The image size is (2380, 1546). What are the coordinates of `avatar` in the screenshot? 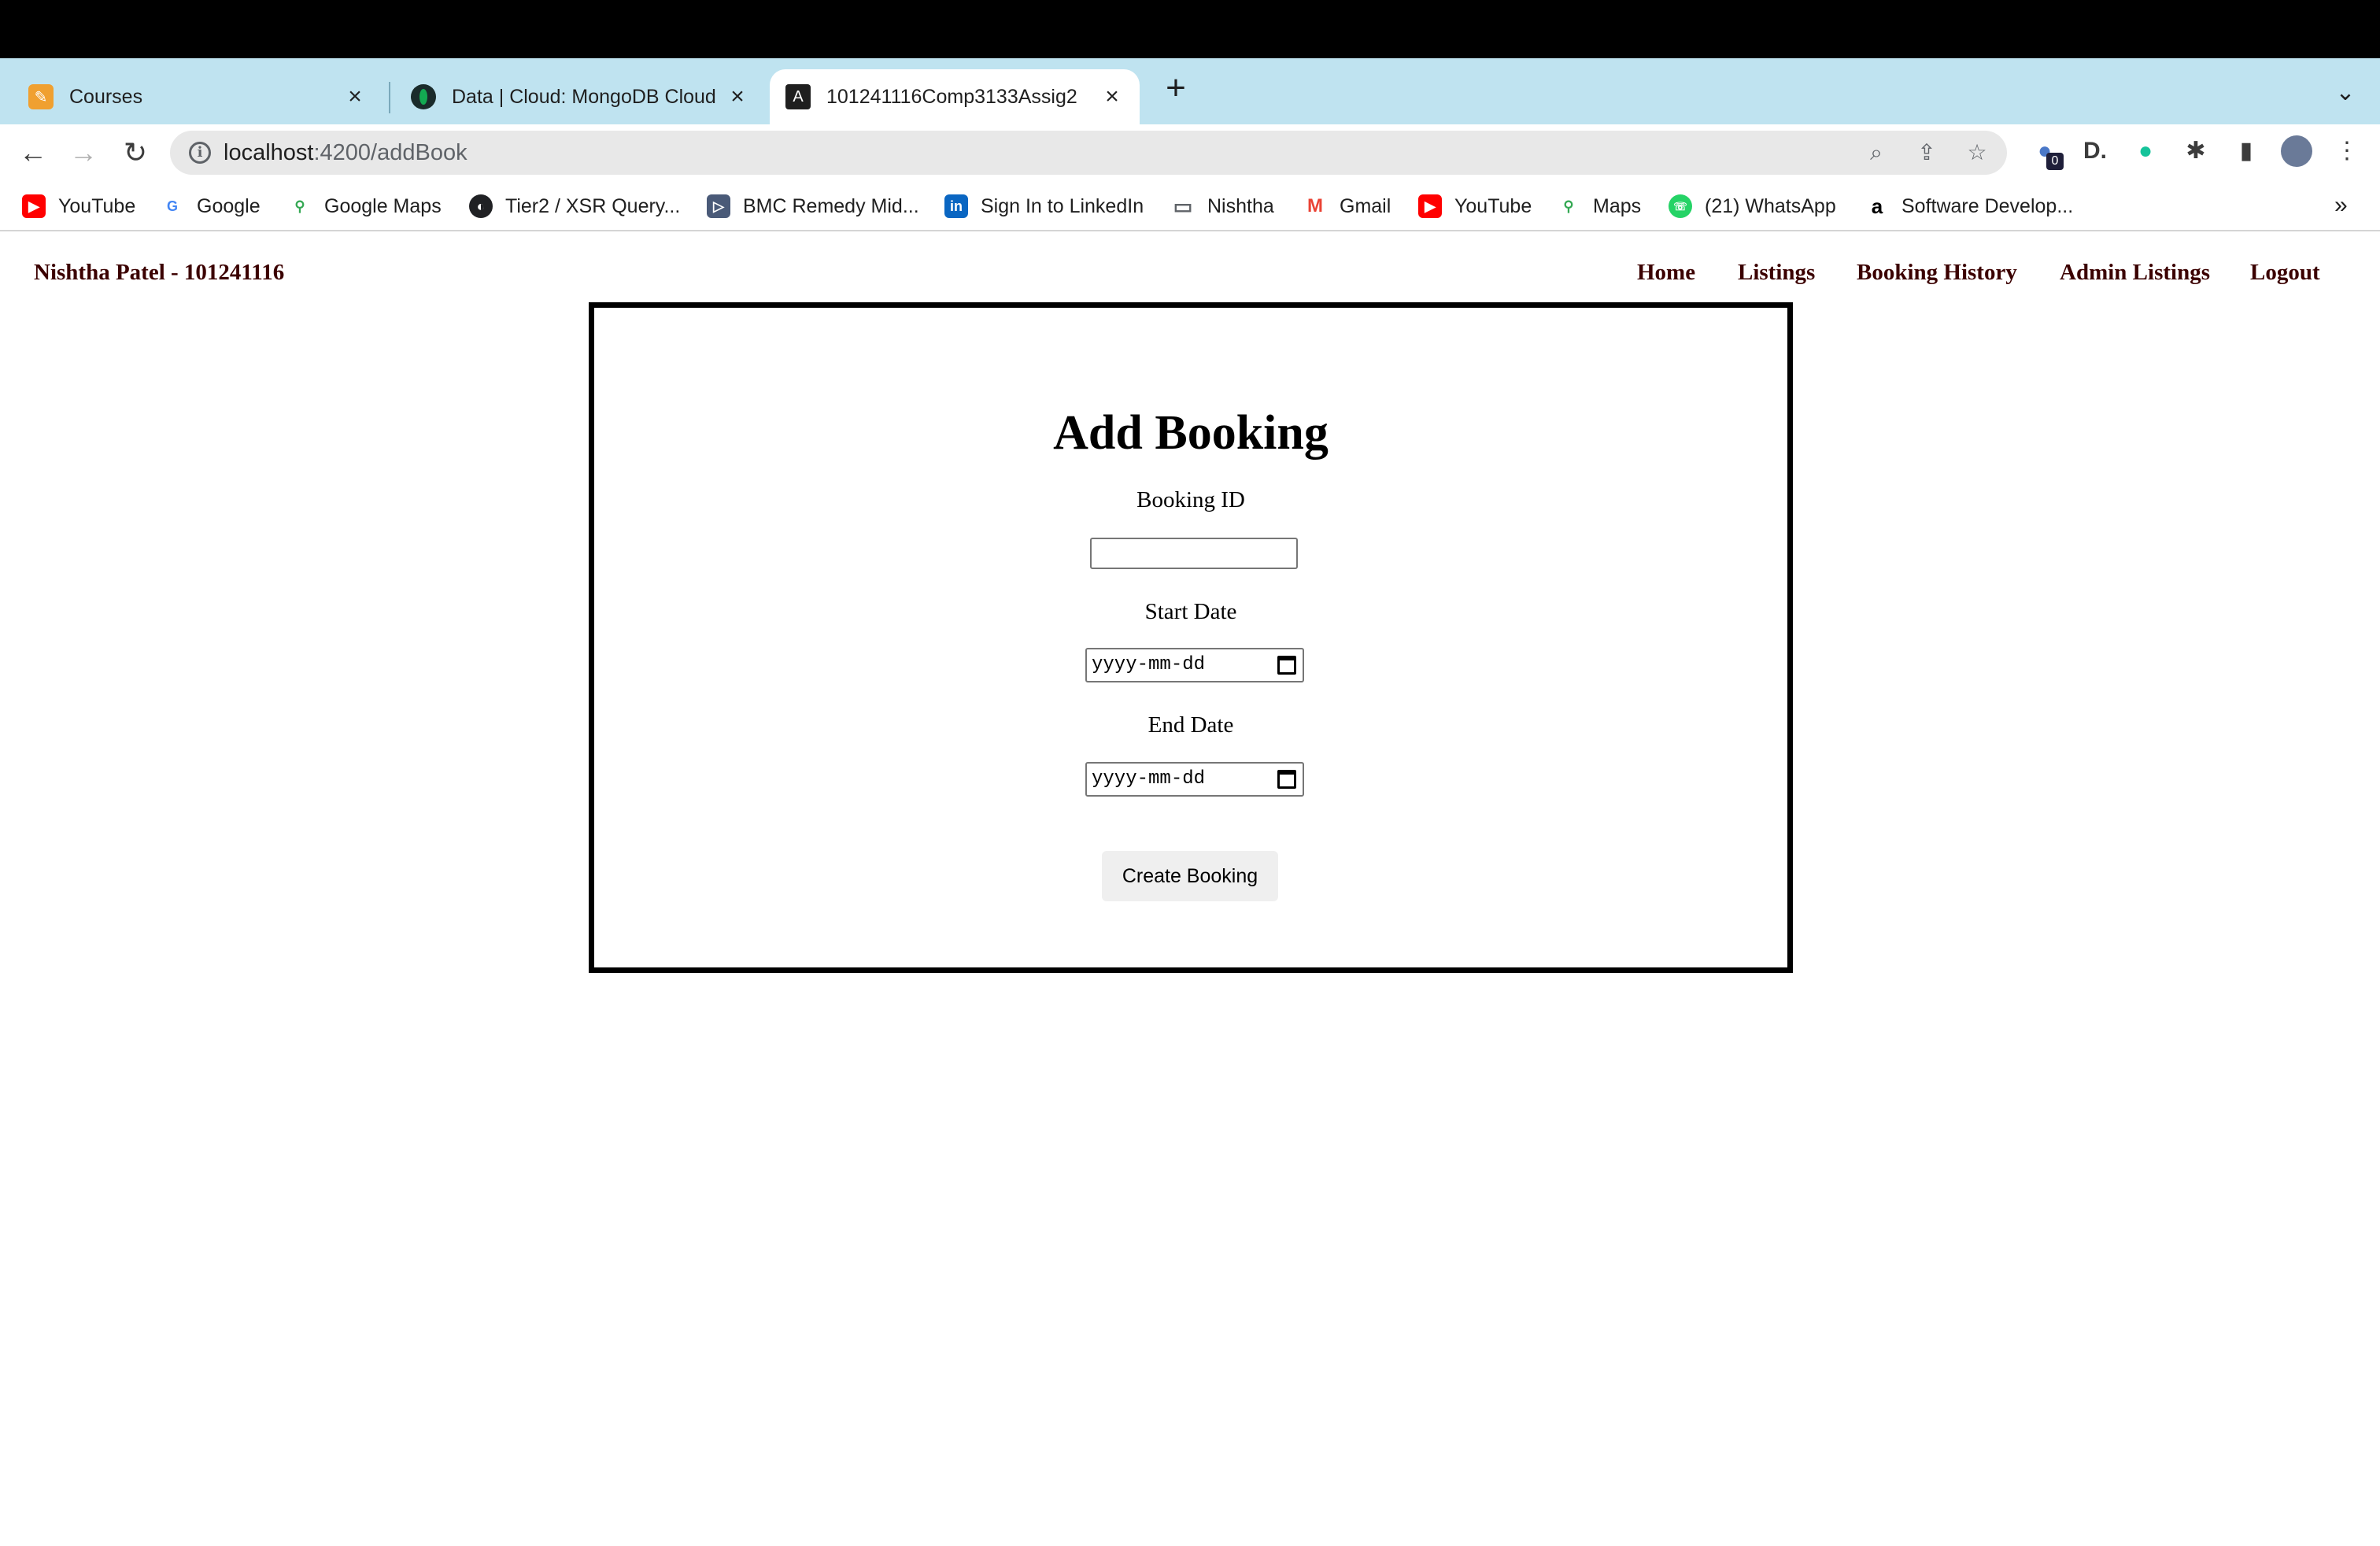 It's located at (2296, 151).